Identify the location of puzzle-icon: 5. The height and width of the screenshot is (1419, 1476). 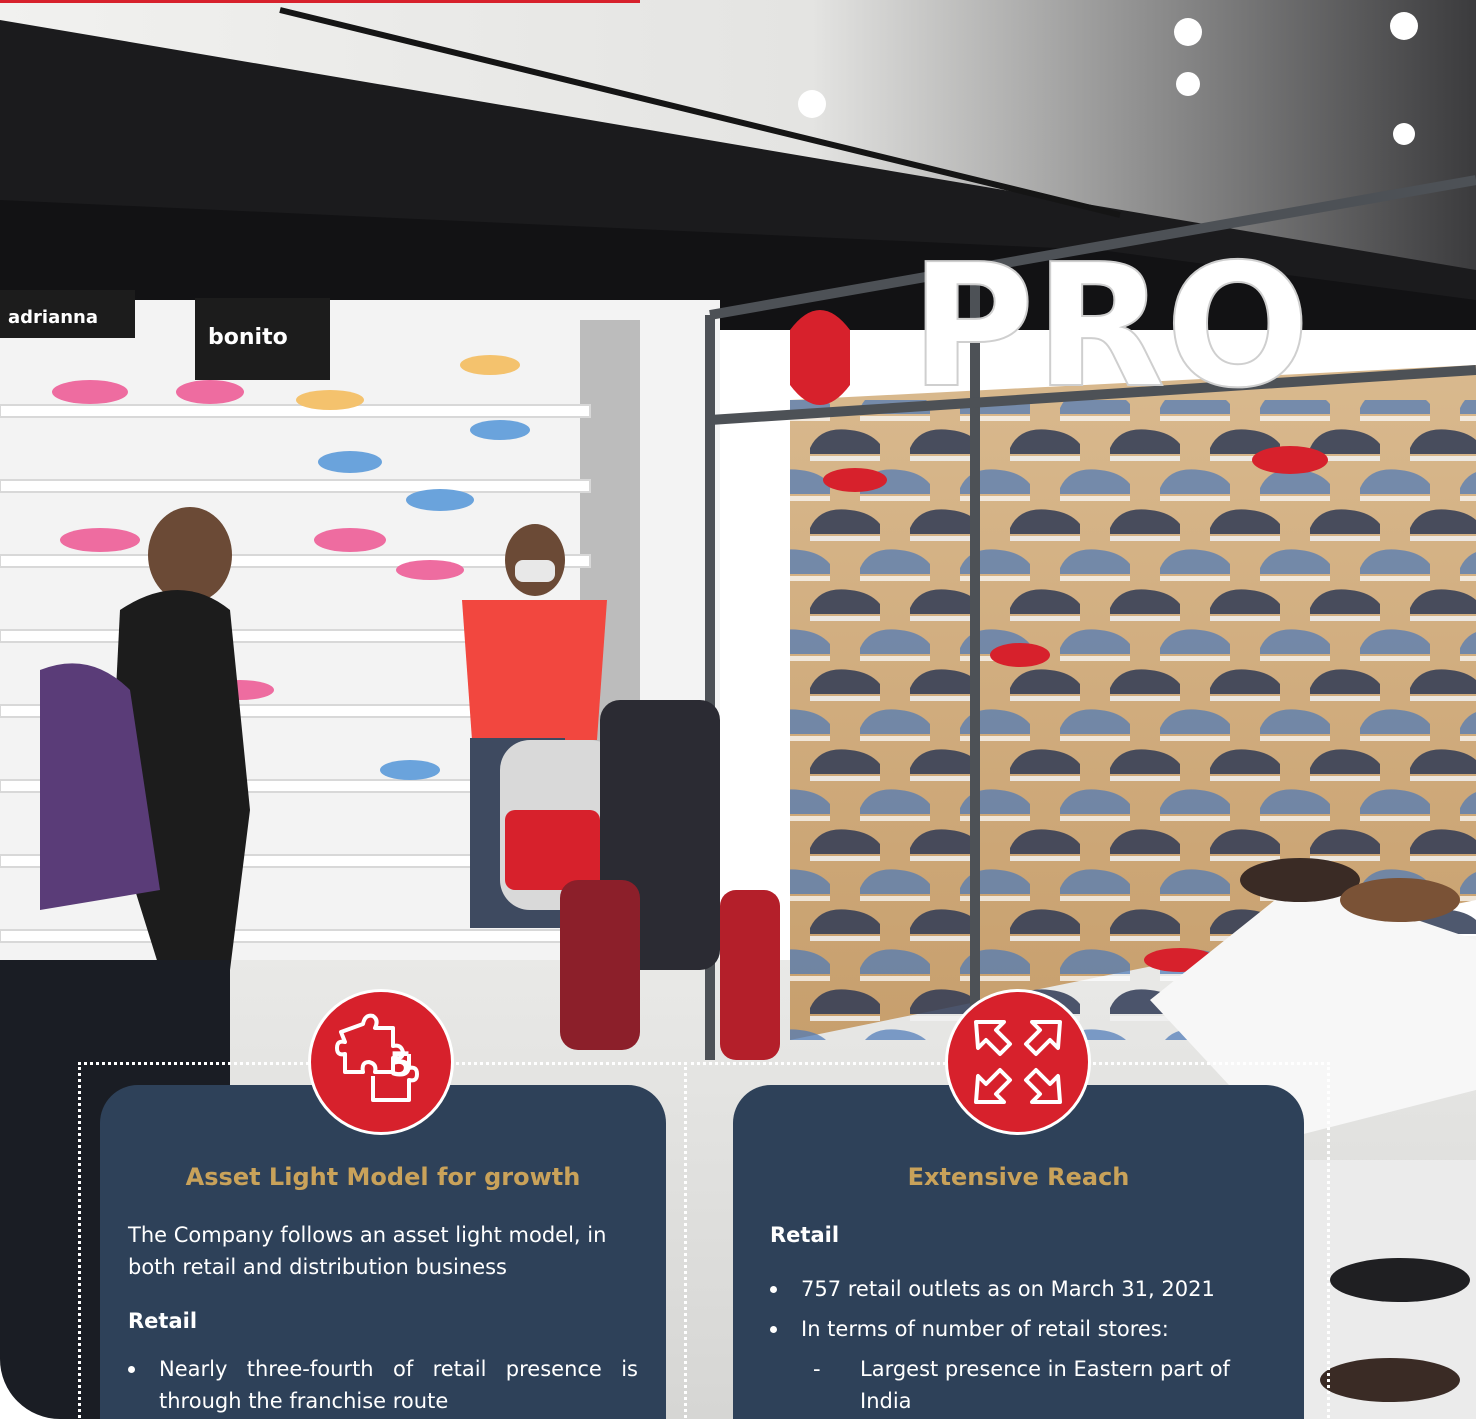
(381, 1062).